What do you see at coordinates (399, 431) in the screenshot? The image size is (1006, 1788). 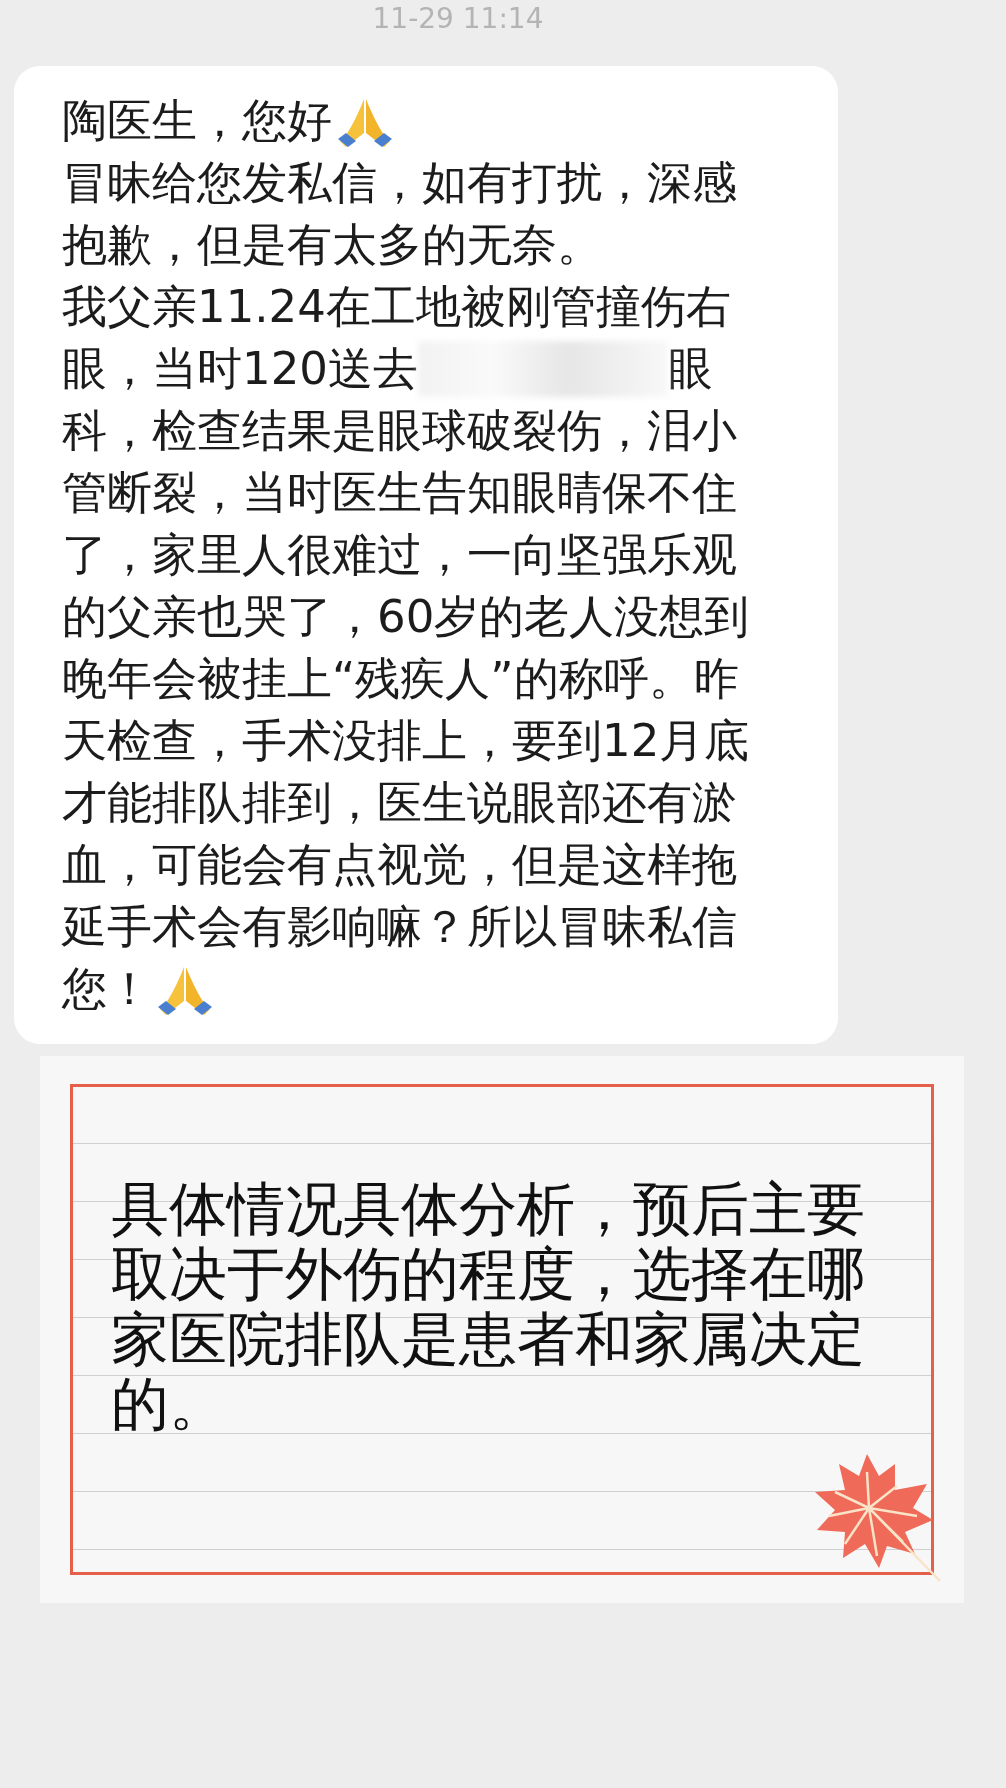 I see `message-text: 科，检查结果是眼球破裂伤，泪小` at bounding box center [399, 431].